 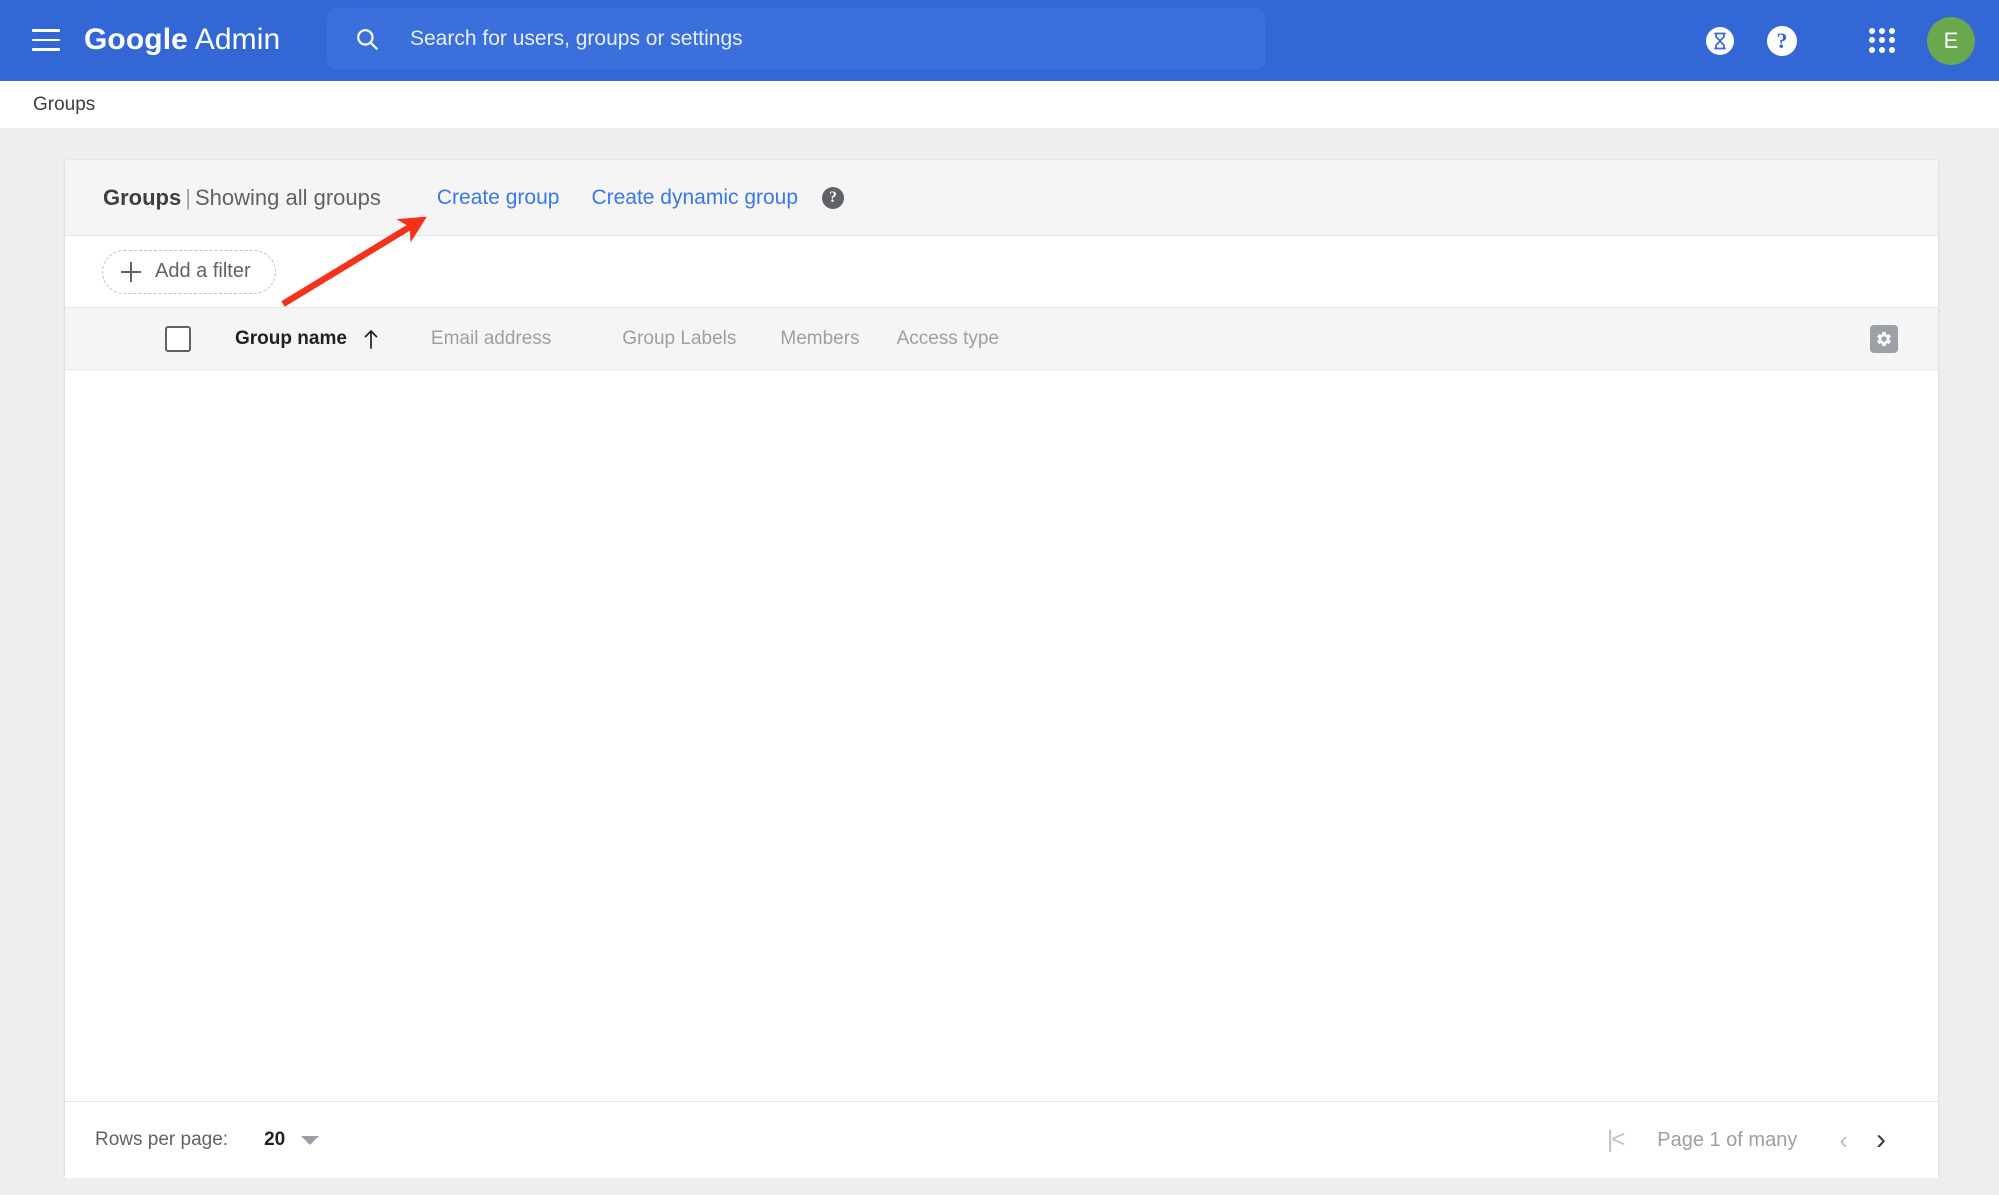 What do you see at coordinates (131, 271) in the screenshot?
I see `plus-icon` at bounding box center [131, 271].